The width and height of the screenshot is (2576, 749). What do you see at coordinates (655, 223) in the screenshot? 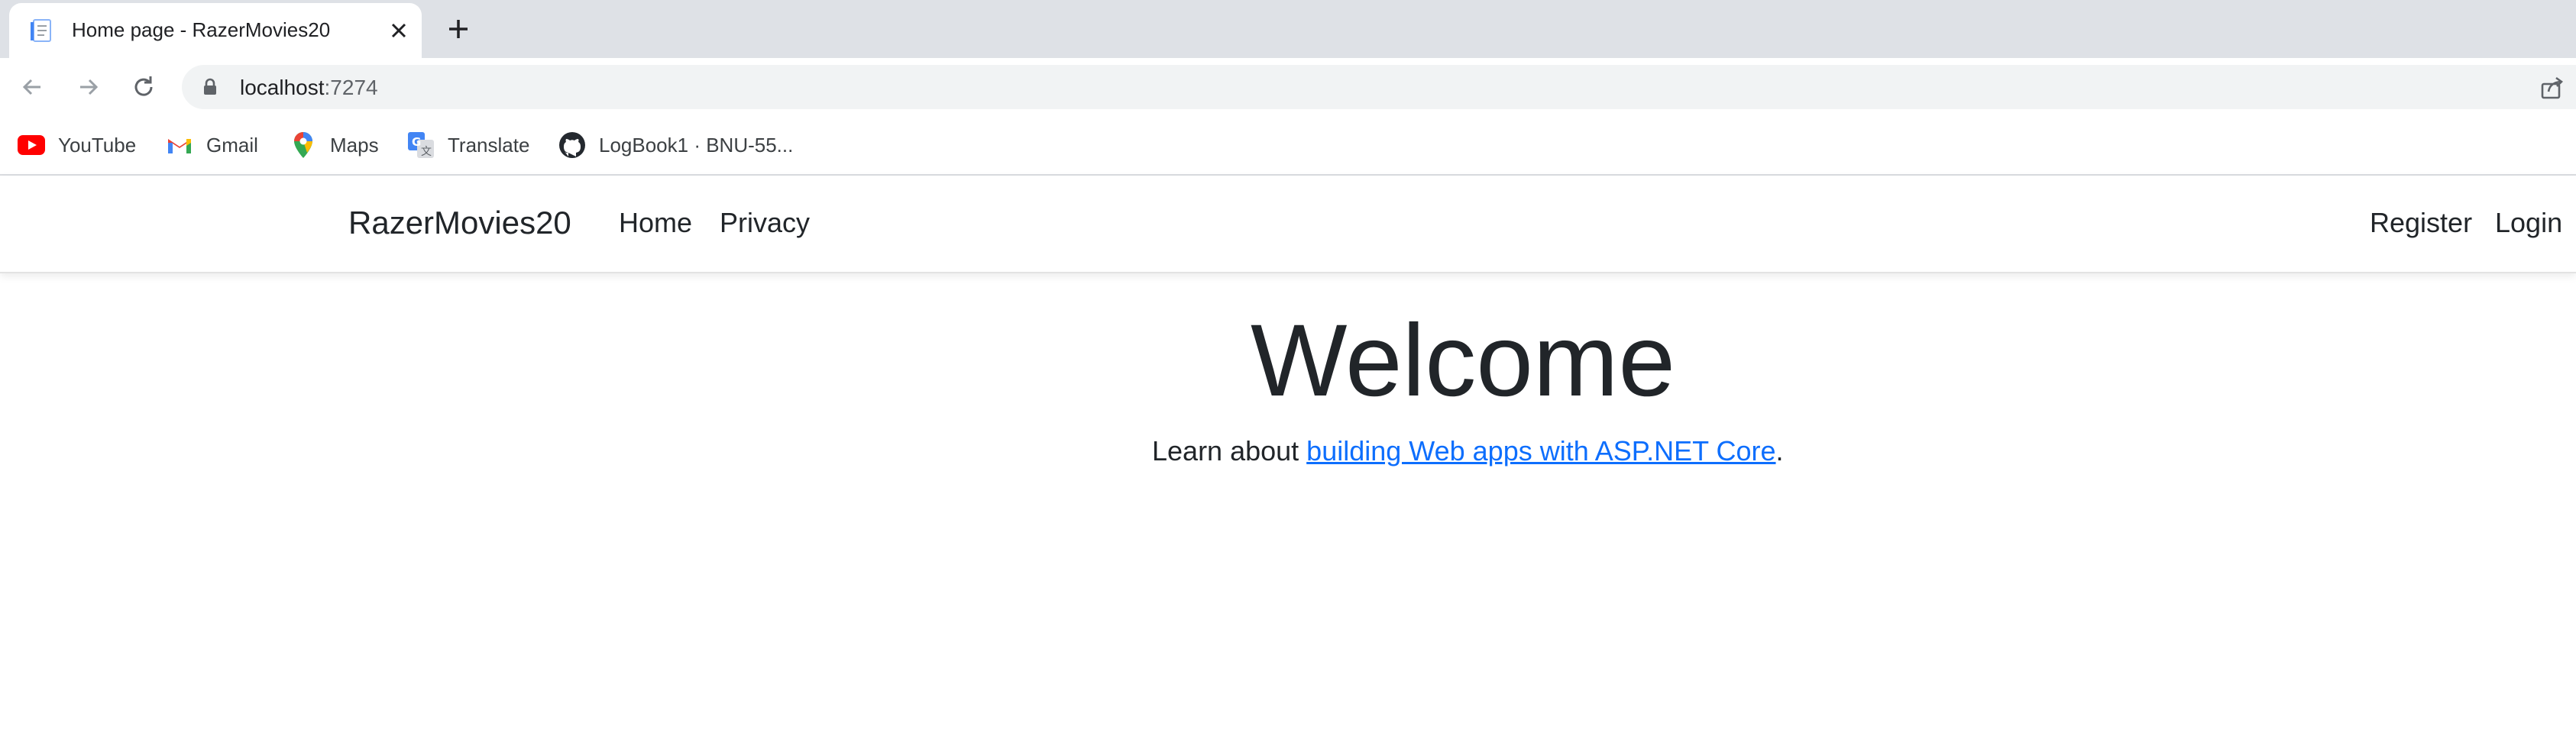
I see `nav-home-link: Home` at bounding box center [655, 223].